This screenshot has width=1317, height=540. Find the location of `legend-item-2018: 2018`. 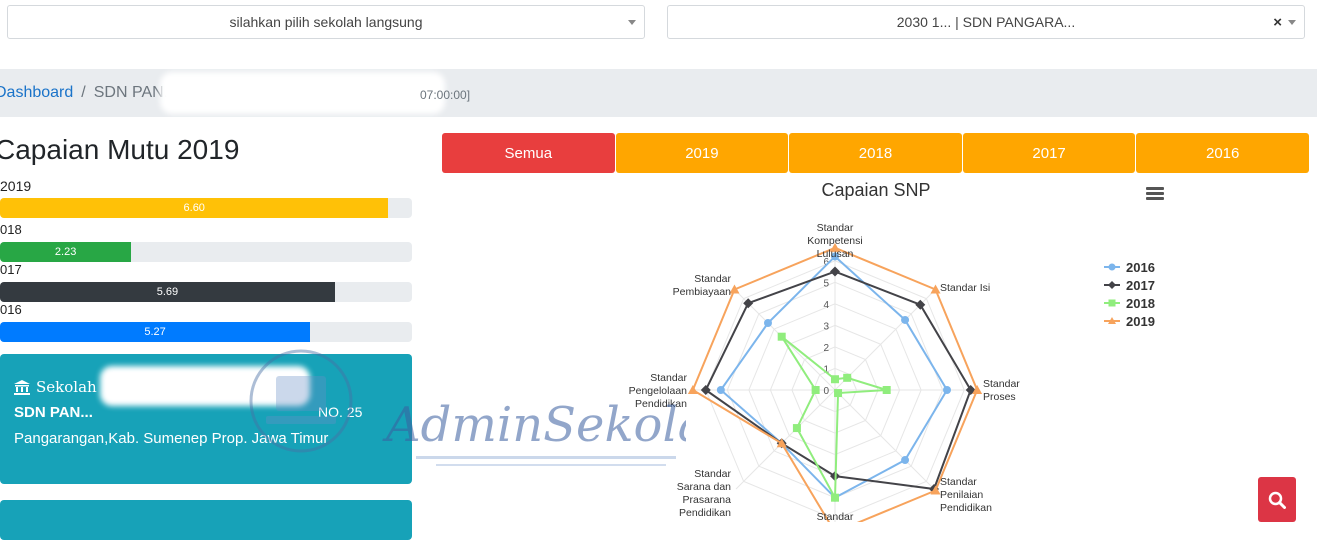

legend-item-2018: 2018 is located at coordinates (1129, 303).